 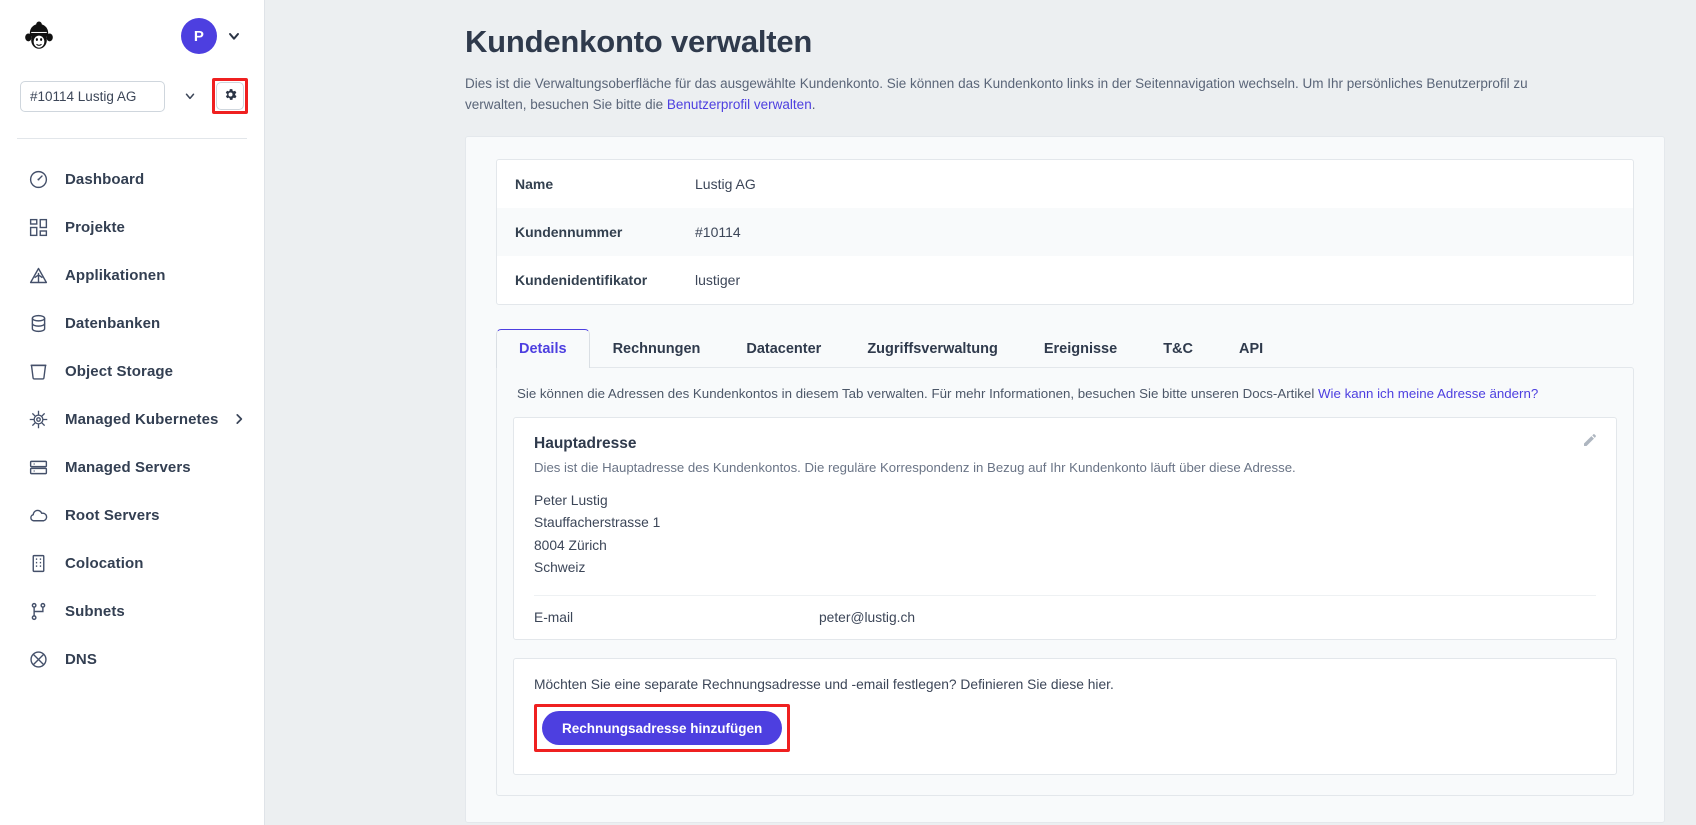 I want to click on sidebar-item-managed-kubernetes: Managed Kubernetes, so click(x=132, y=419).